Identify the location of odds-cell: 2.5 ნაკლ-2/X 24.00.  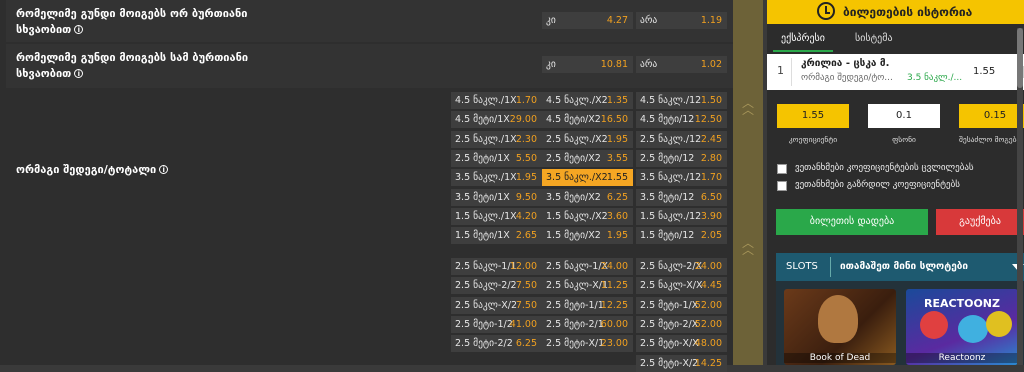
(681, 266).